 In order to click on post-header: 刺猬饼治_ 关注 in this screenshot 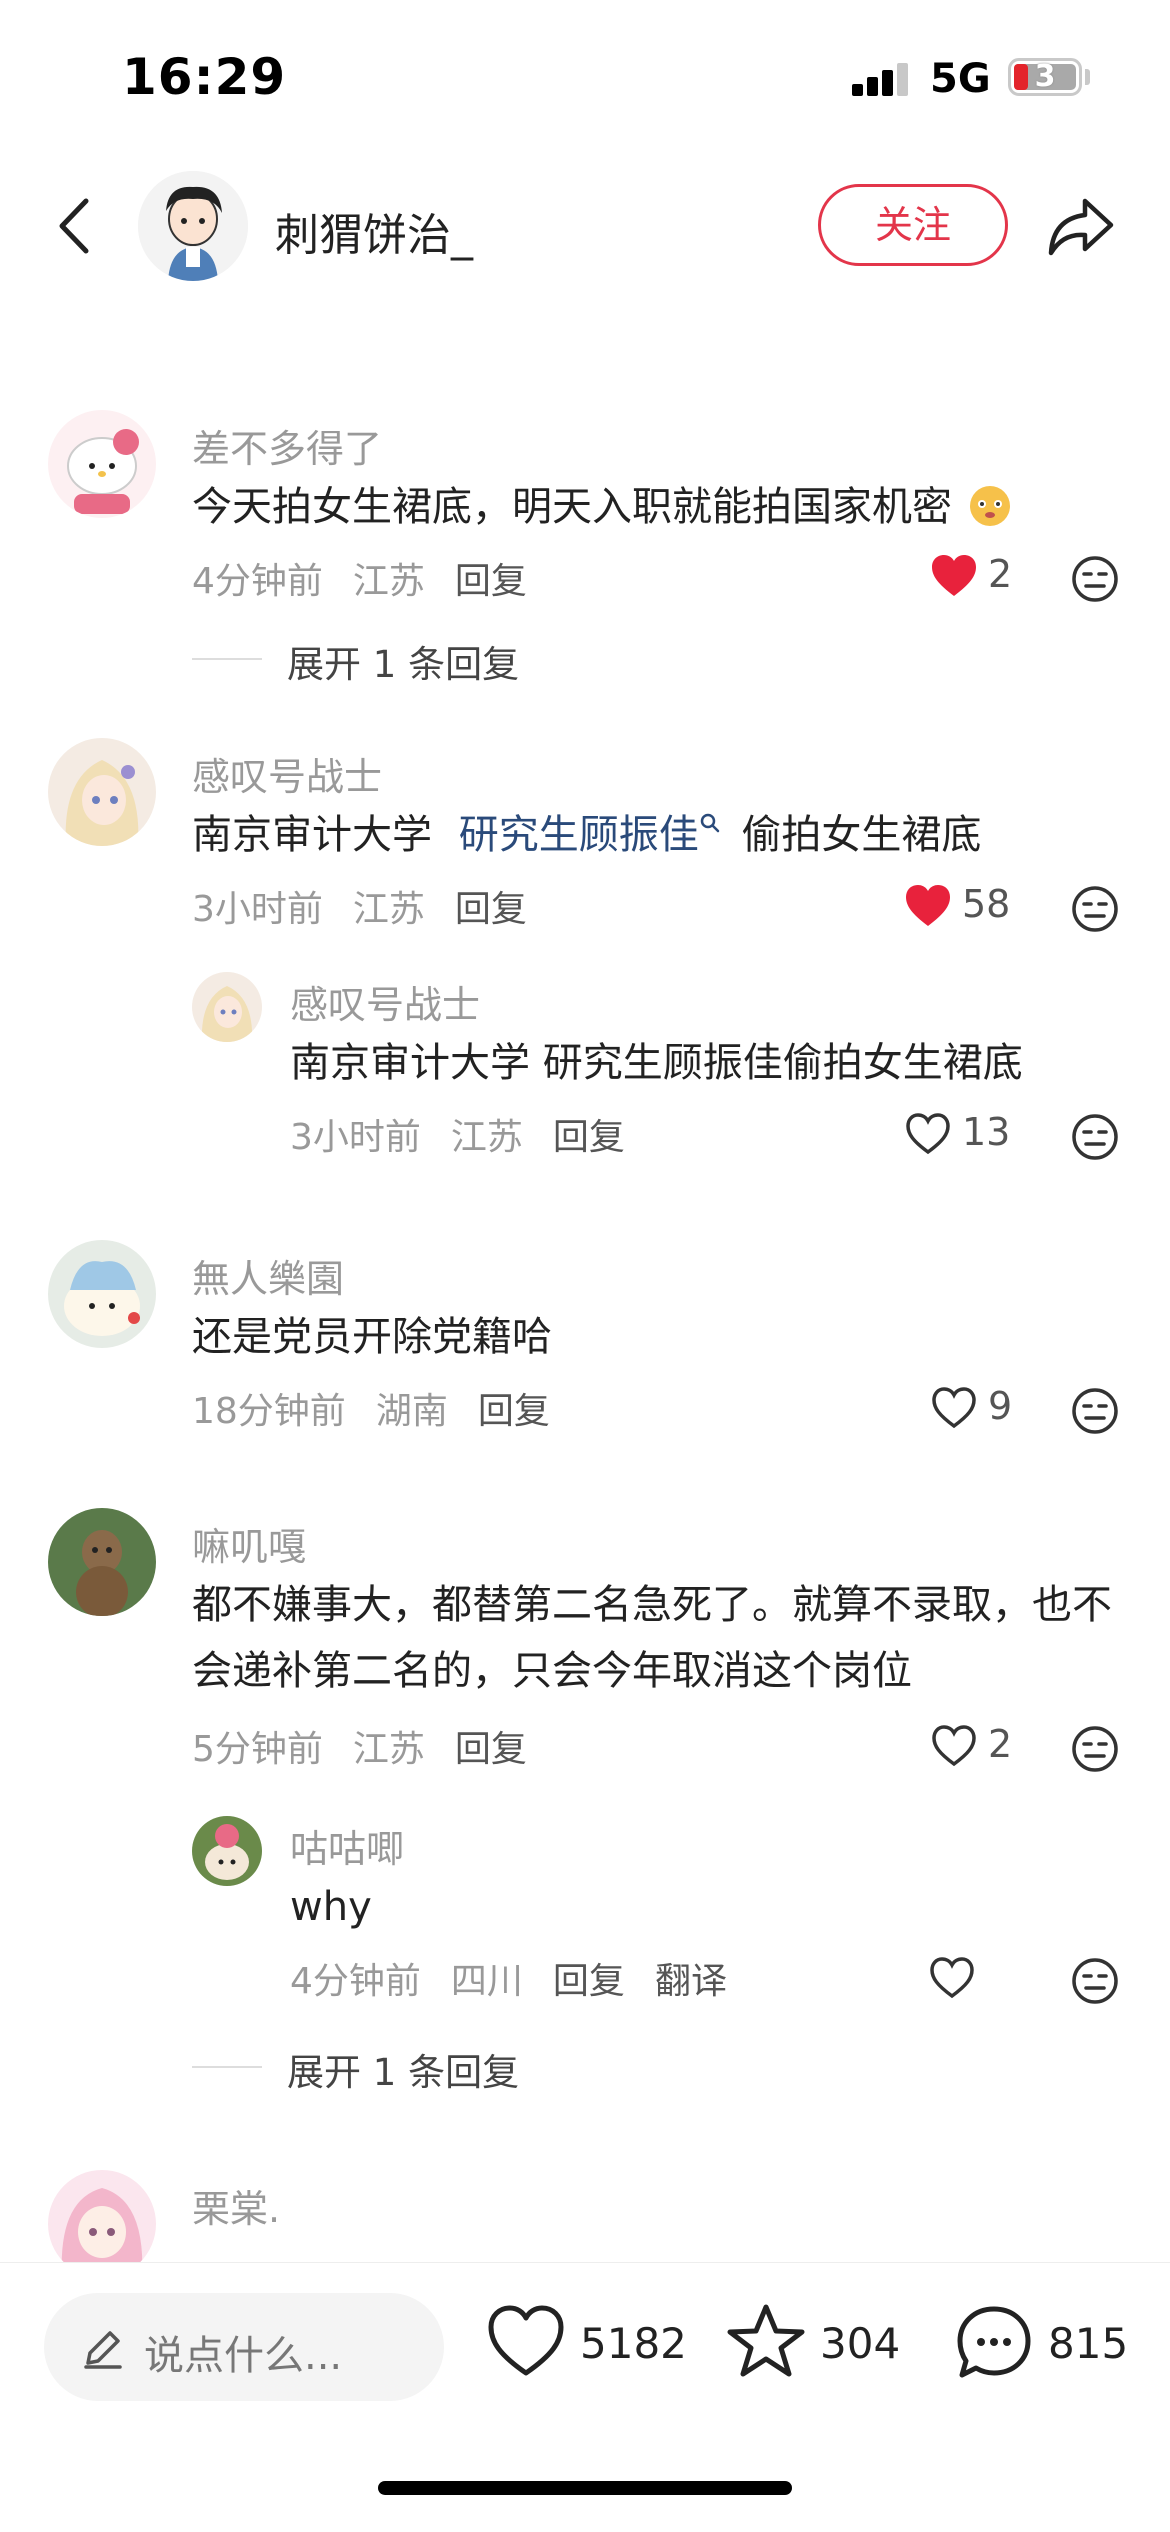, I will do `click(585, 225)`.